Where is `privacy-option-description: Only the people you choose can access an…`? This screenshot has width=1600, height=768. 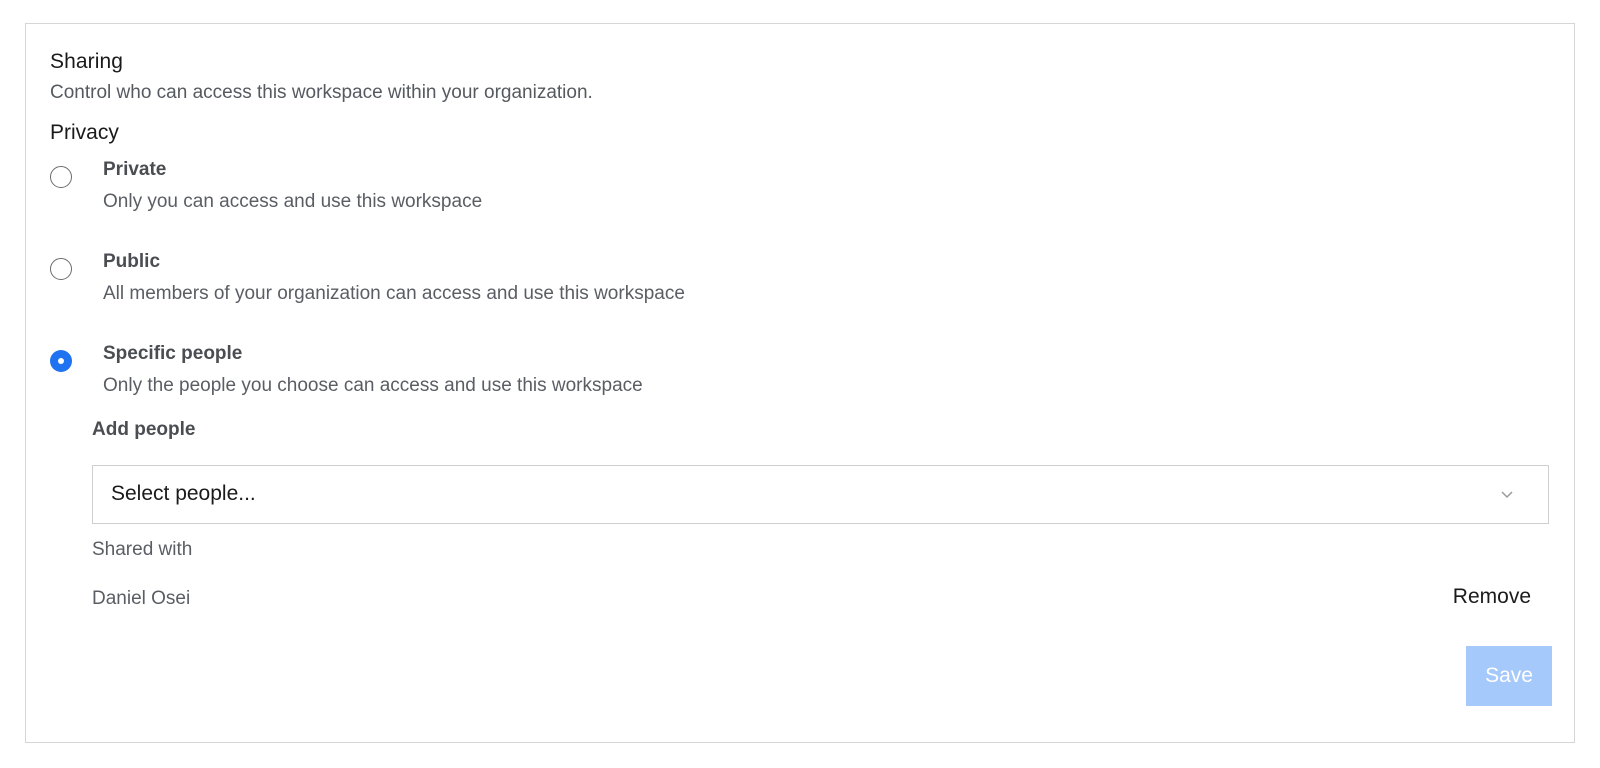
privacy-option-description: Only the people you choose can access an… is located at coordinates (373, 385).